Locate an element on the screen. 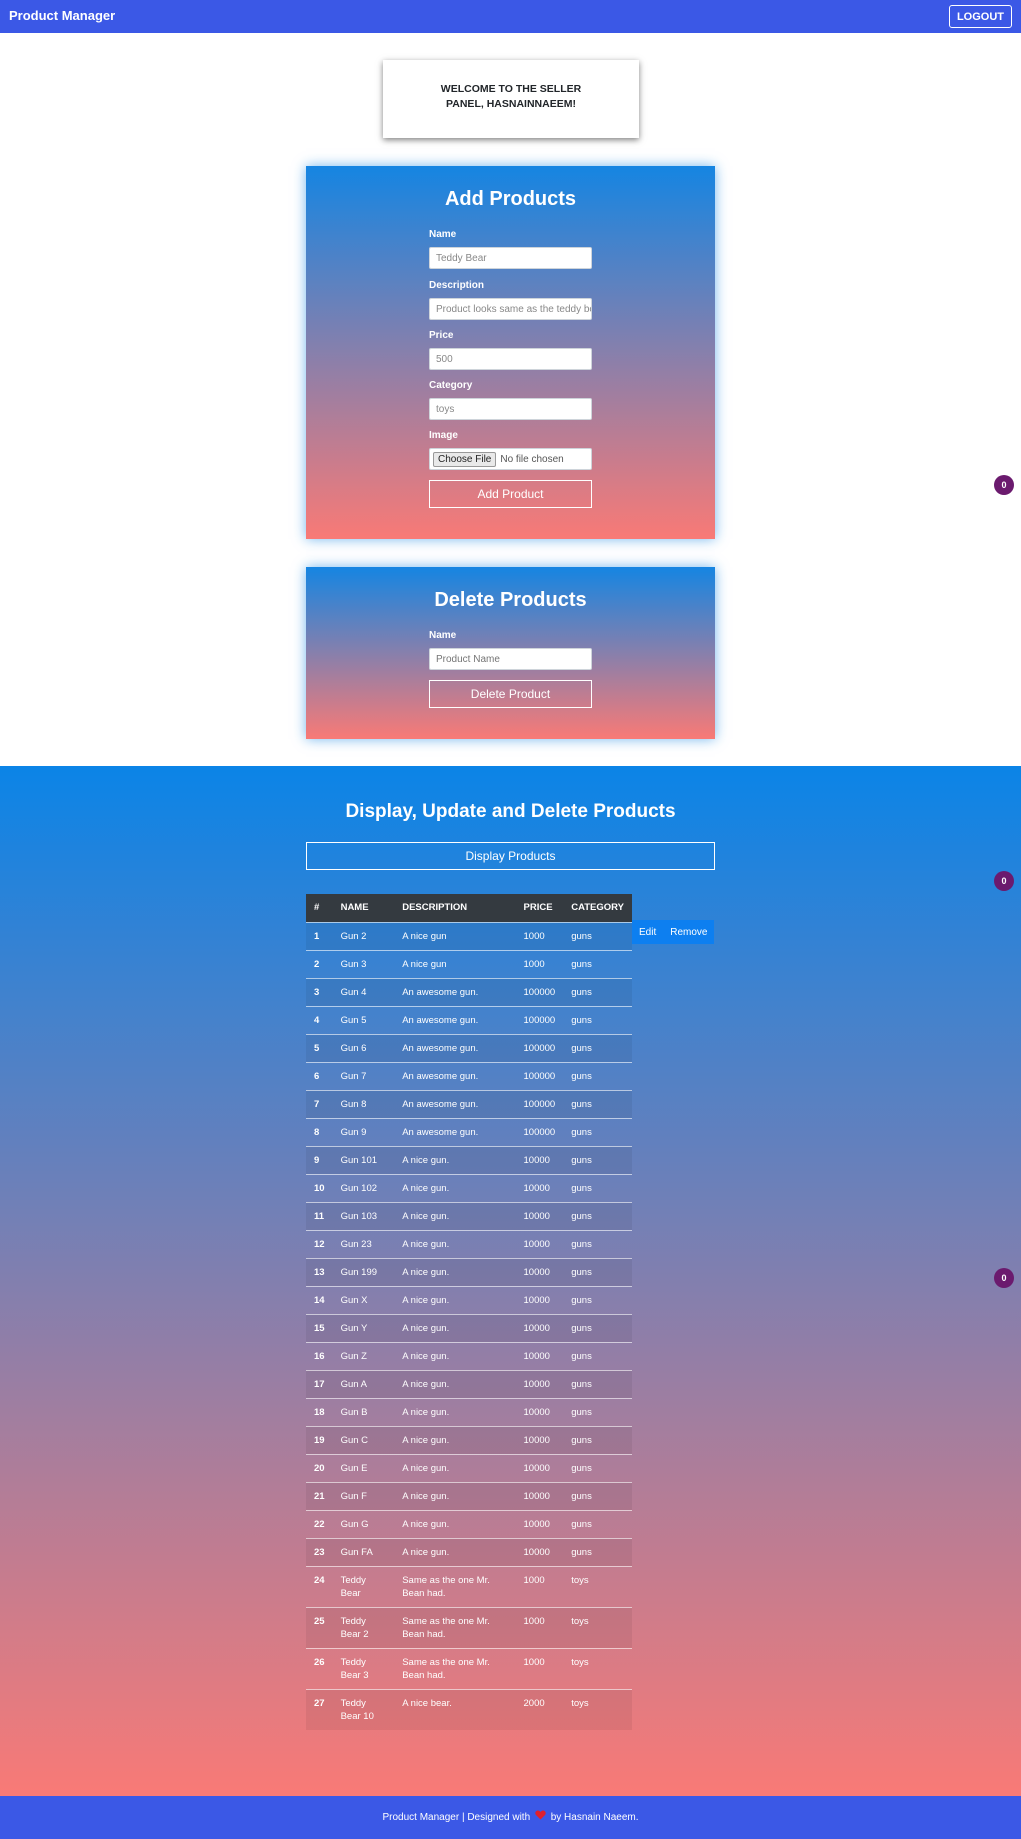  cell-number: 8 is located at coordinates (319, 1131).